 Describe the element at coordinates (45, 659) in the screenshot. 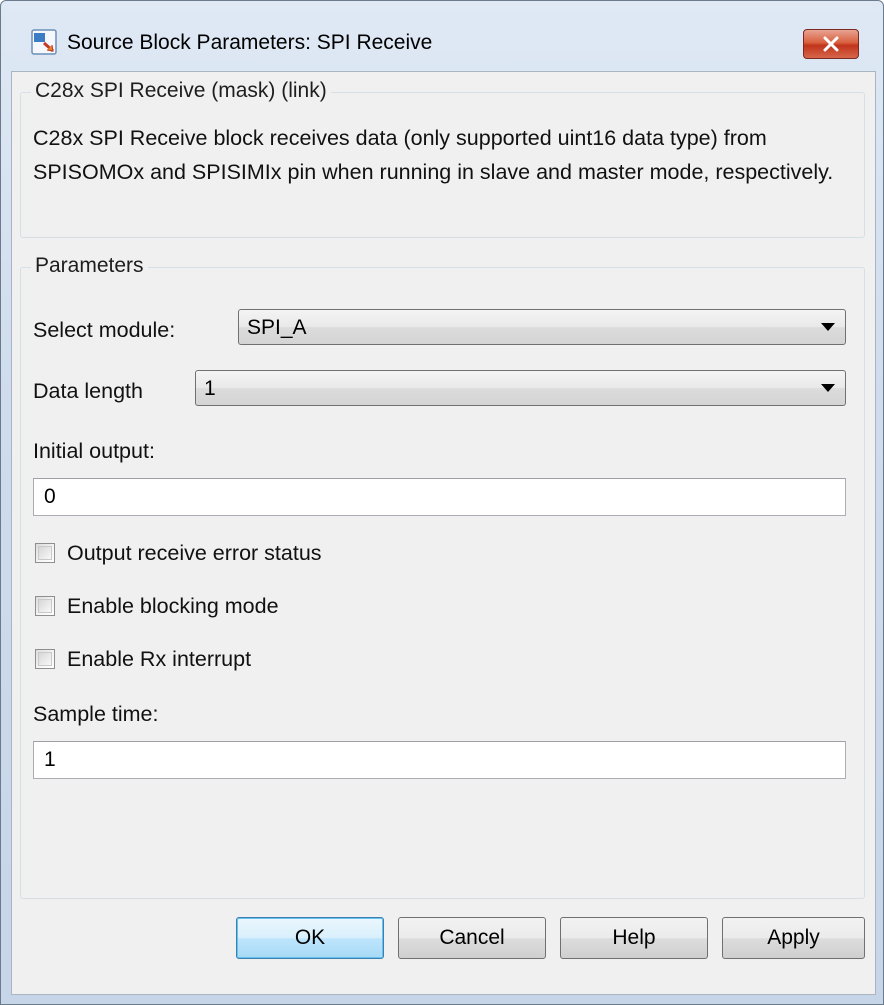

I see `enable-rx-interrupt-checkbox` at that location.